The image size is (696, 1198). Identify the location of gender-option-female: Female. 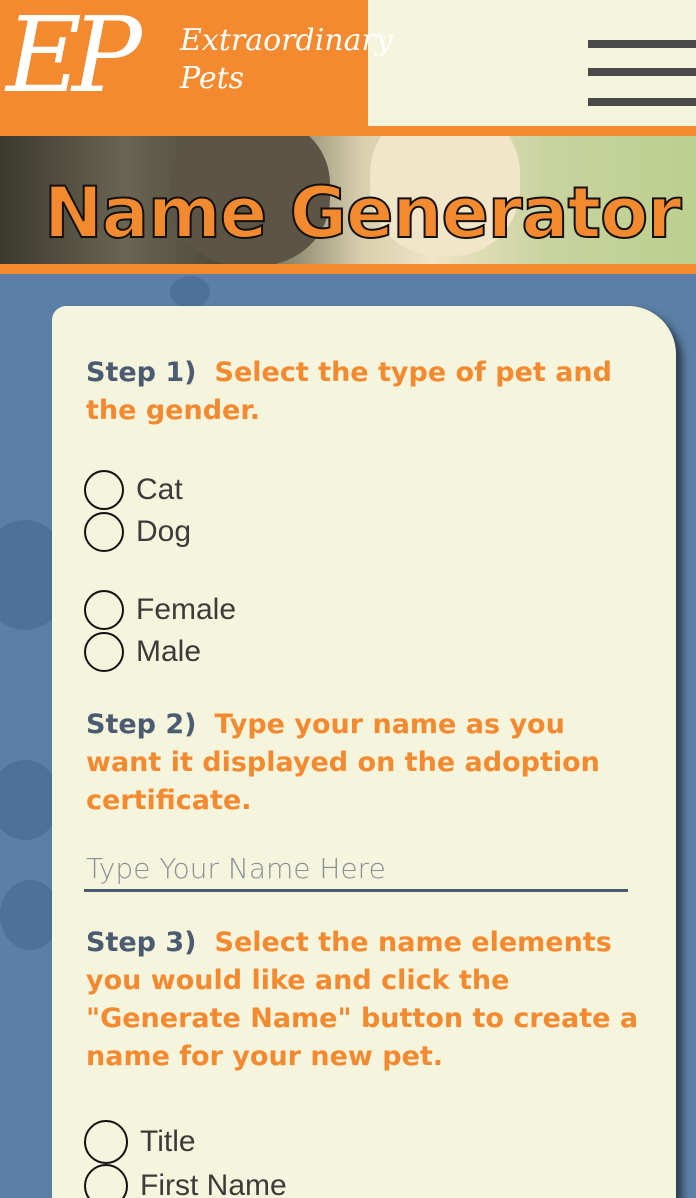
(160, 610).